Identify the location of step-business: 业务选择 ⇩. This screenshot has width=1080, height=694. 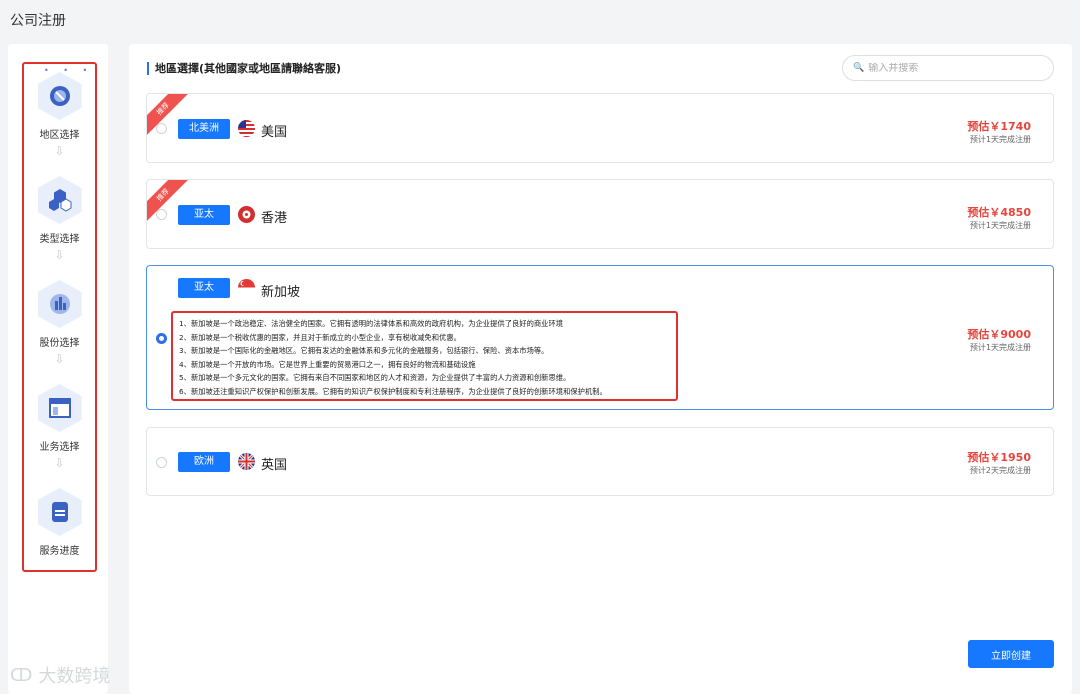
(59, 426).